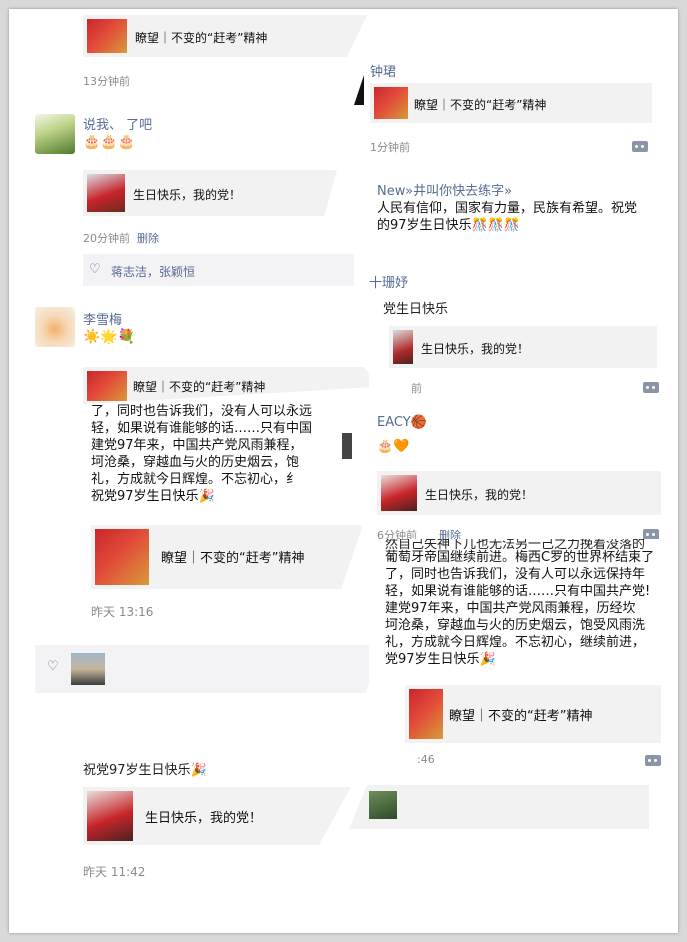 The image size is (687, 942). Describe the element at coordinates (515, 574) in the screenshot. I see `text-line: 了，同时也告诉我们，没有人可以永远保持年` at that location.